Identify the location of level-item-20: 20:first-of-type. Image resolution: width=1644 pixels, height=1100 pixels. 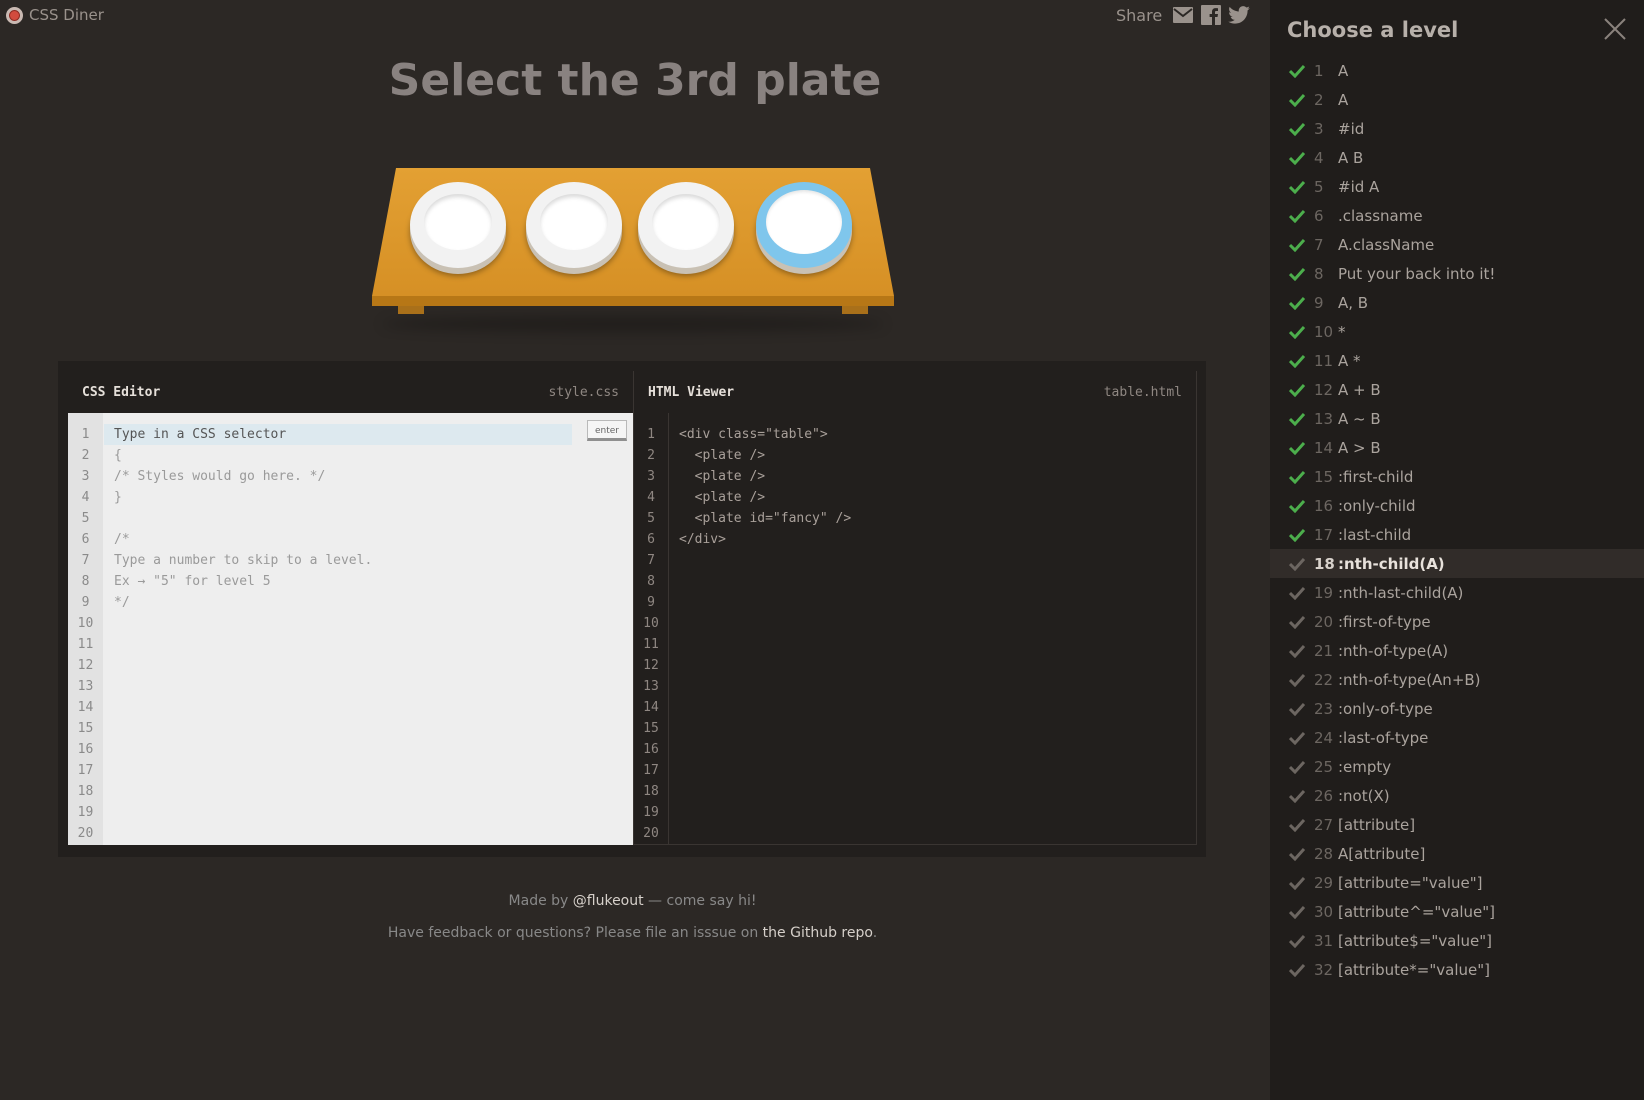
(1457, 621).